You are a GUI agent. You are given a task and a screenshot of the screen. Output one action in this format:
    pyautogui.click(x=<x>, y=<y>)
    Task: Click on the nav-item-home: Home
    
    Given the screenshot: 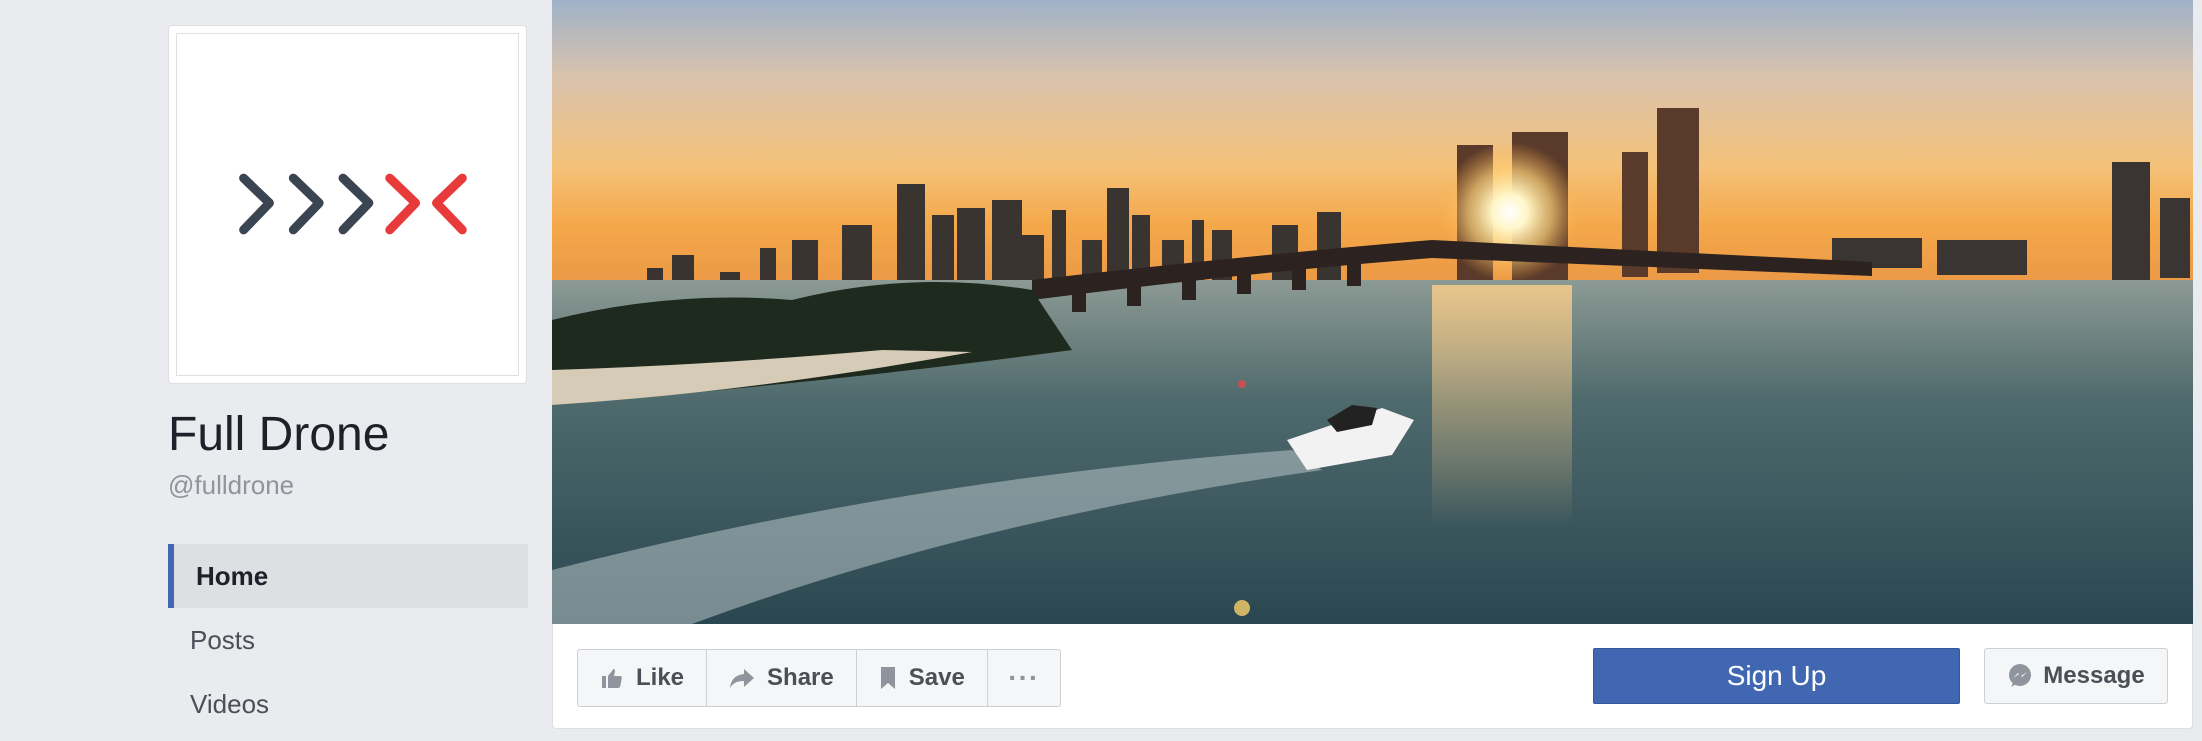 What is the action you would take?
    pyautogui.click(x=348, y=576)
    